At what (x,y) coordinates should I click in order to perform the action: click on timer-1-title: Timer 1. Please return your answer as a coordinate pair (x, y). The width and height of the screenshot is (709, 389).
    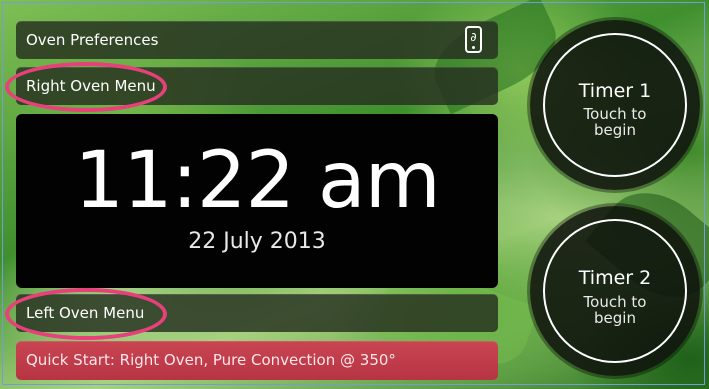
    Looking at the image, I should click on (615, 91).